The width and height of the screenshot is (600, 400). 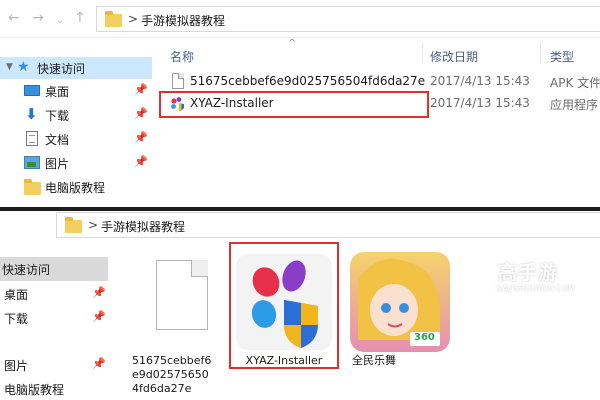 I want to click on address-bar-row: ← → ⌄ ↑ > 手游模拟器教程, so click(x=300, y=19).